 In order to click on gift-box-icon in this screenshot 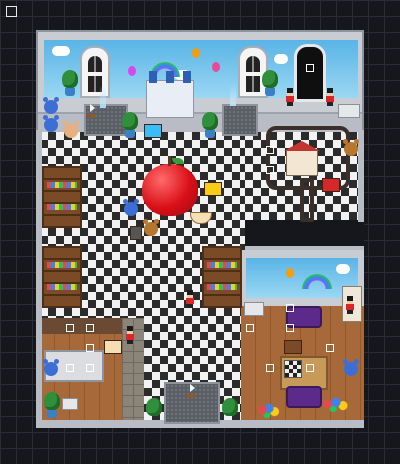, I will do `click(153, 131)`.